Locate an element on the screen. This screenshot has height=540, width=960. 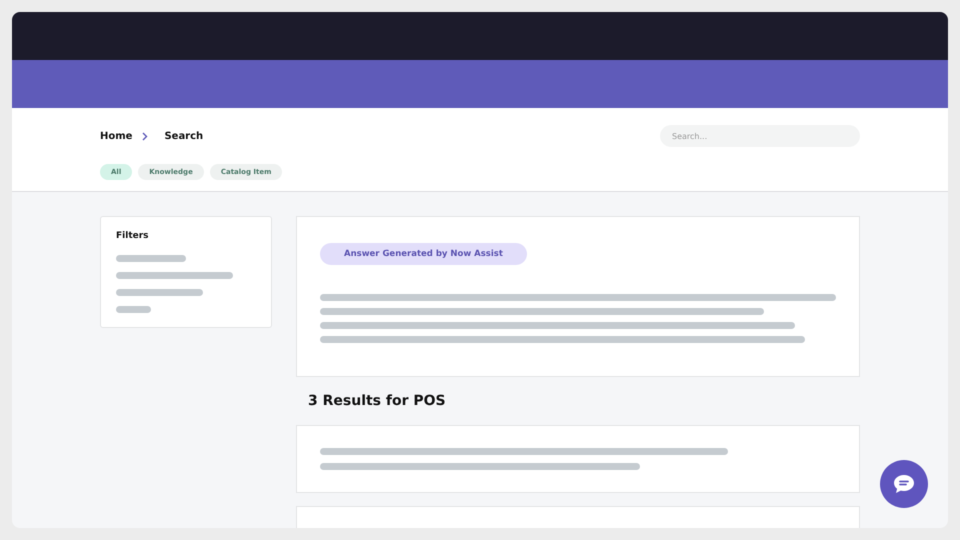
panel-title: Filters is located at coordinates (133, 236).